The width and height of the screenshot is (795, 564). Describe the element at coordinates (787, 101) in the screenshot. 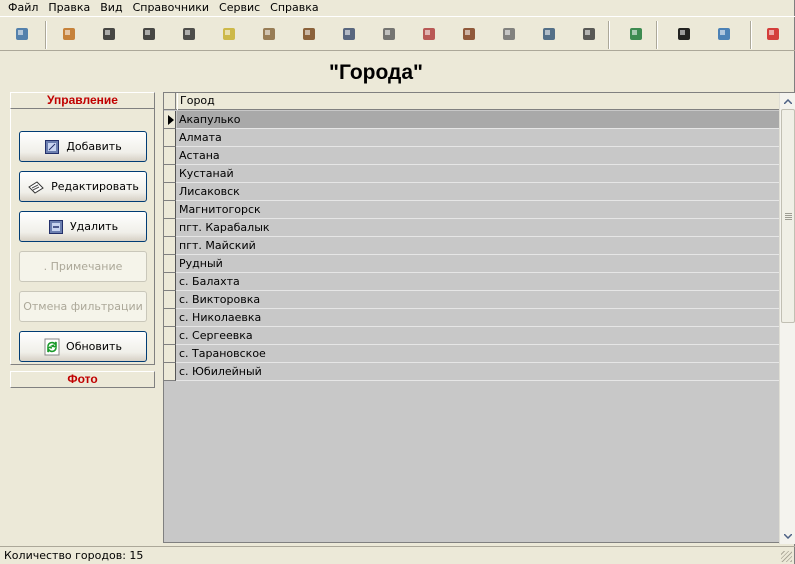

I see `scroll-up-arrow-icon` at that location.